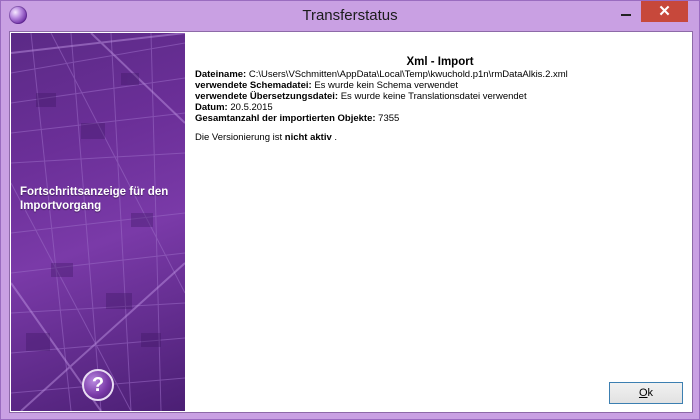 The image size is (700, 420). I want to click on field-label: Gesamtanzahl der importierten Objekte:, so click(285, 118).